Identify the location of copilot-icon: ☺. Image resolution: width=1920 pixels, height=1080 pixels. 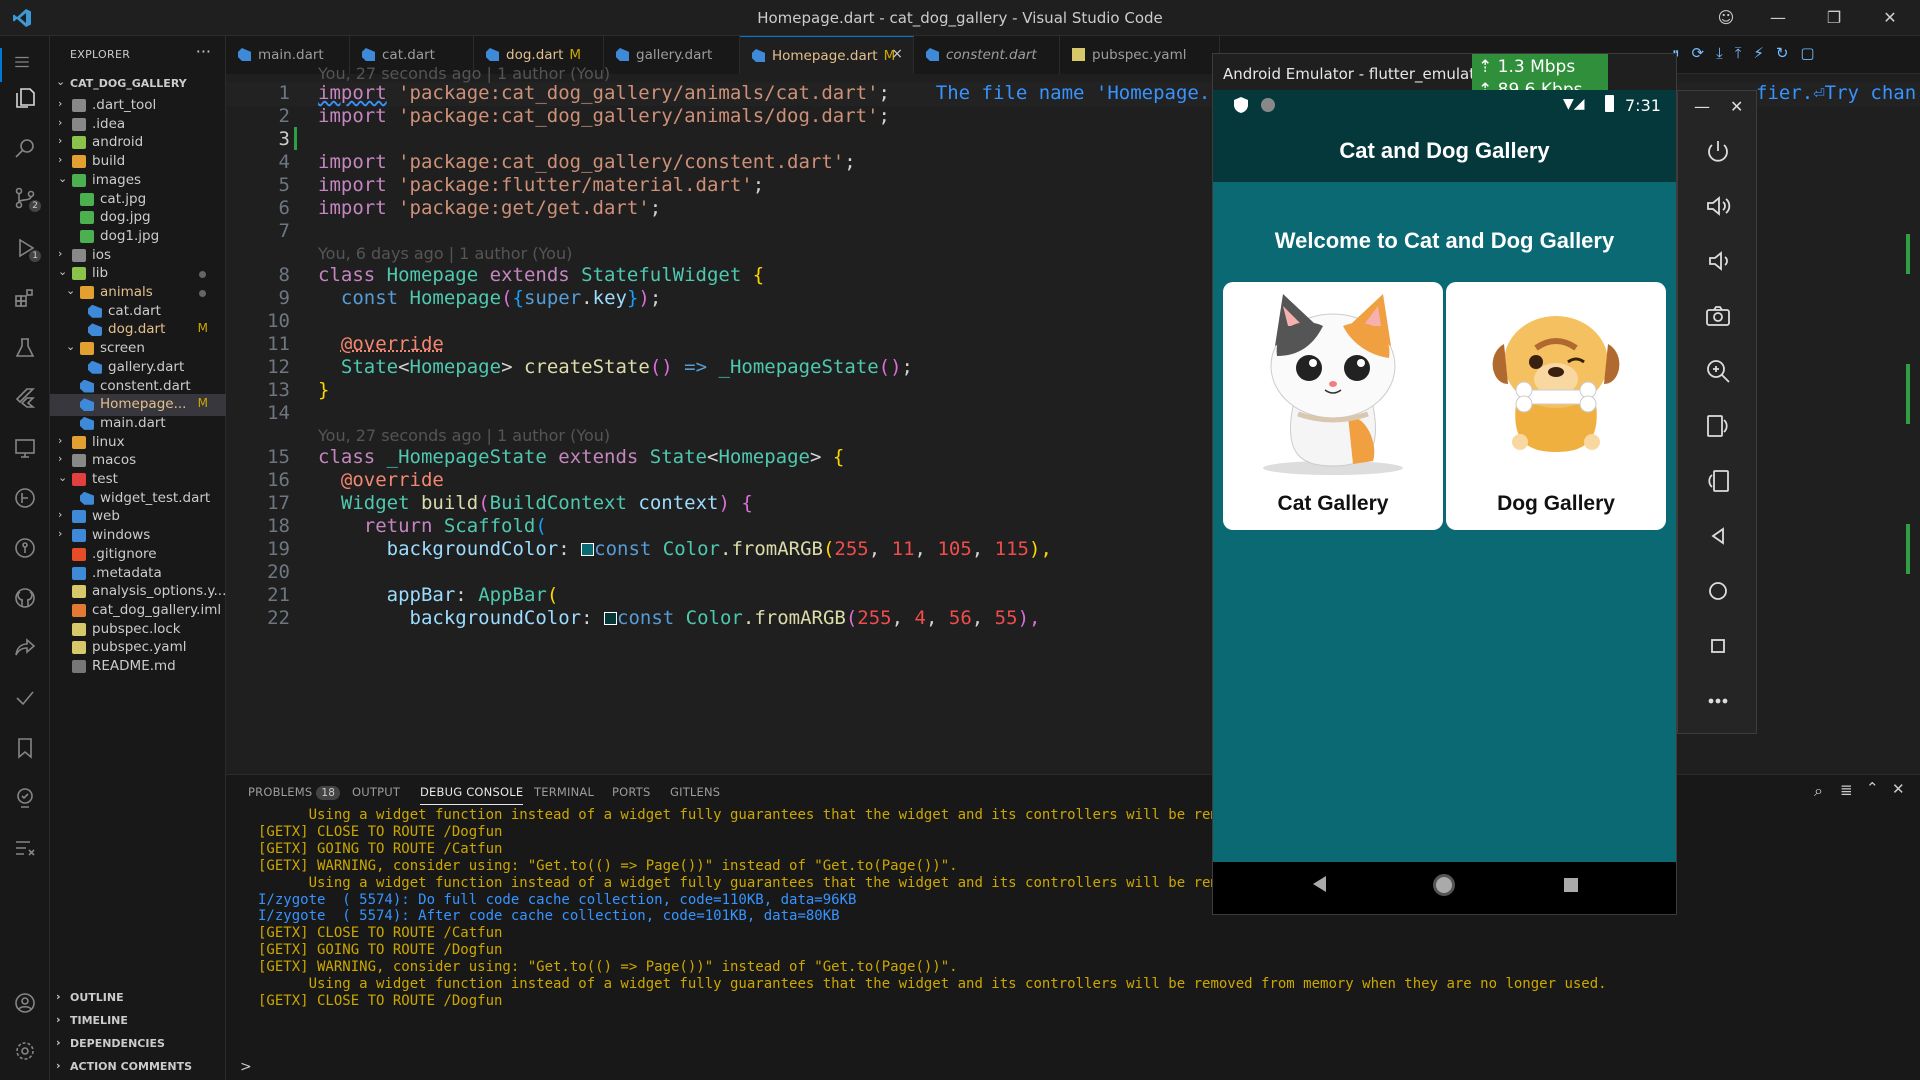
(1726, 17).